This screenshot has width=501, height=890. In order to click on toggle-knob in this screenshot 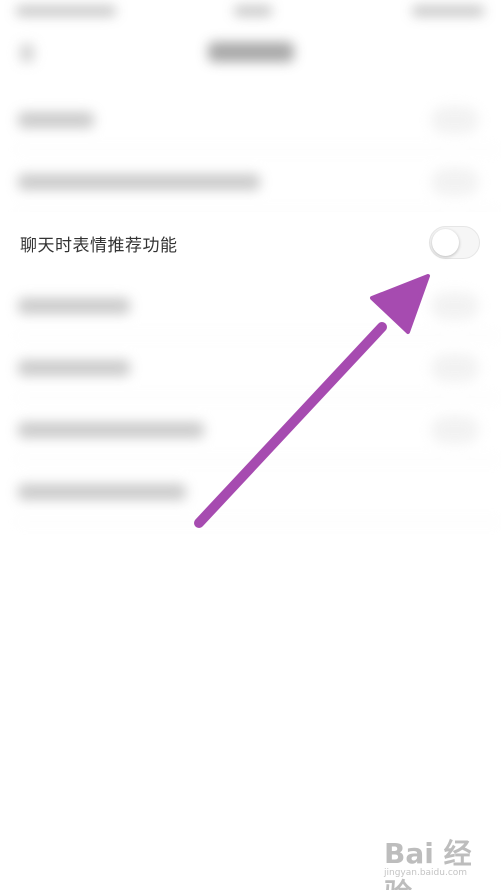, I will do `click(445, 242)`.